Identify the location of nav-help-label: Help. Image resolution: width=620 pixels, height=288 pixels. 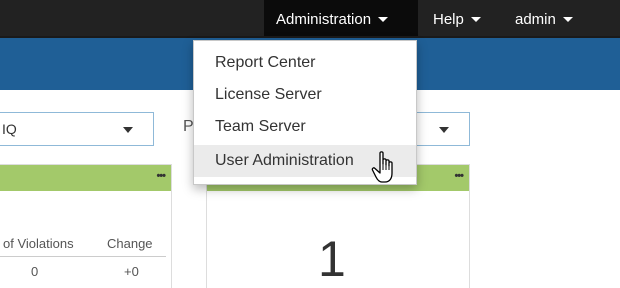
(448, 19).